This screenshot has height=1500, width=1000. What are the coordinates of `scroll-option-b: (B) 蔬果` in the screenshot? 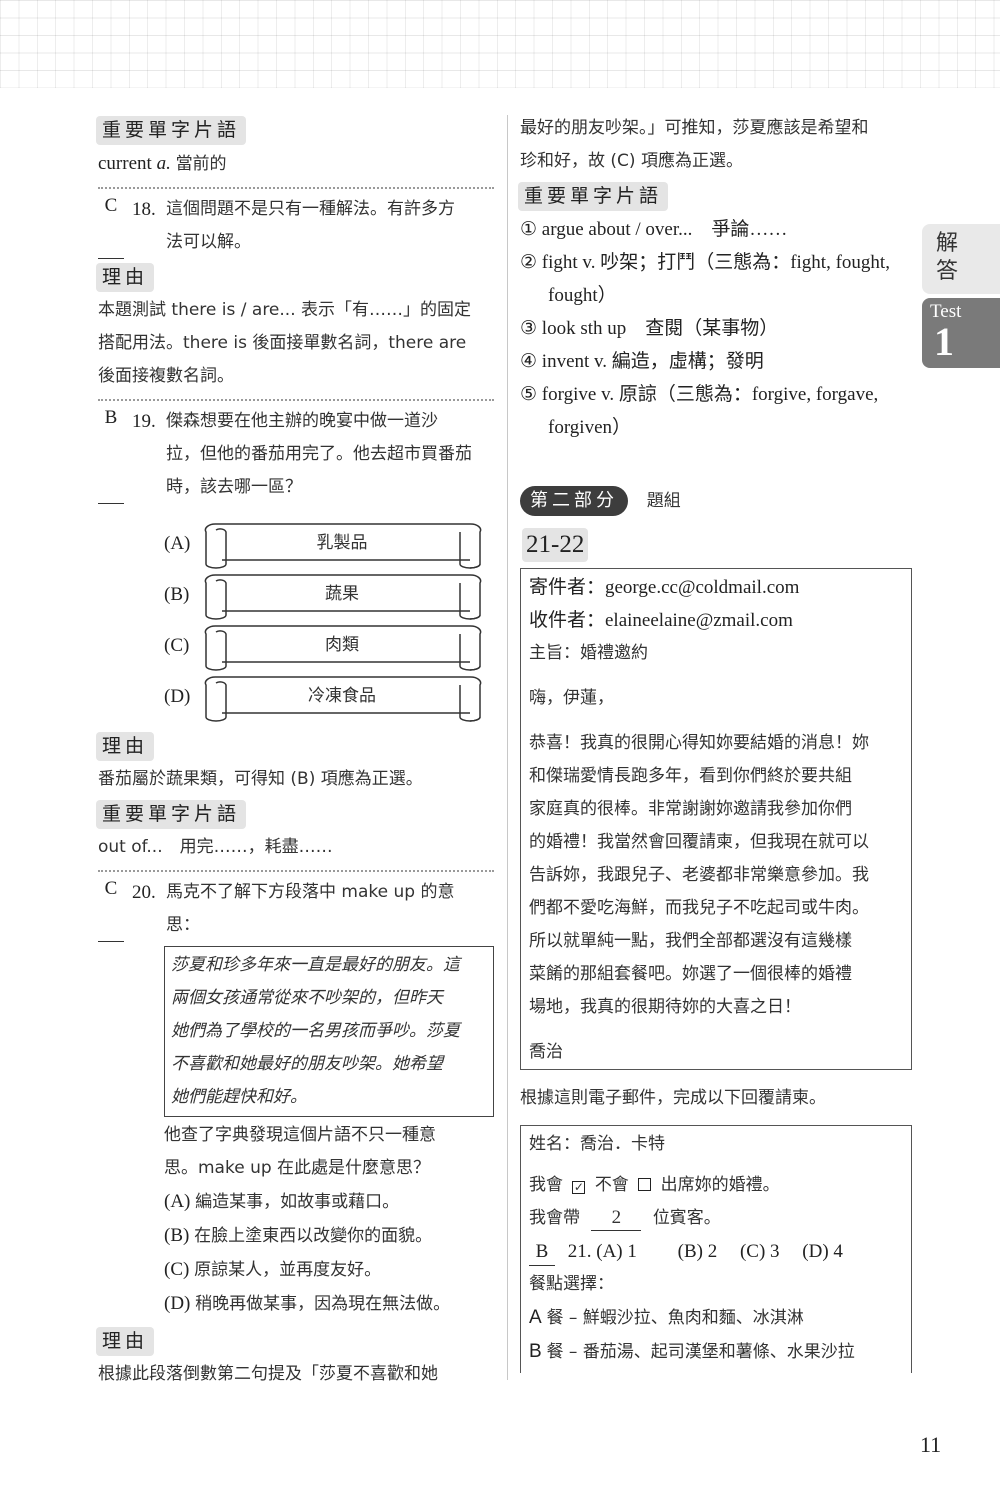 It's located at (329, 594).